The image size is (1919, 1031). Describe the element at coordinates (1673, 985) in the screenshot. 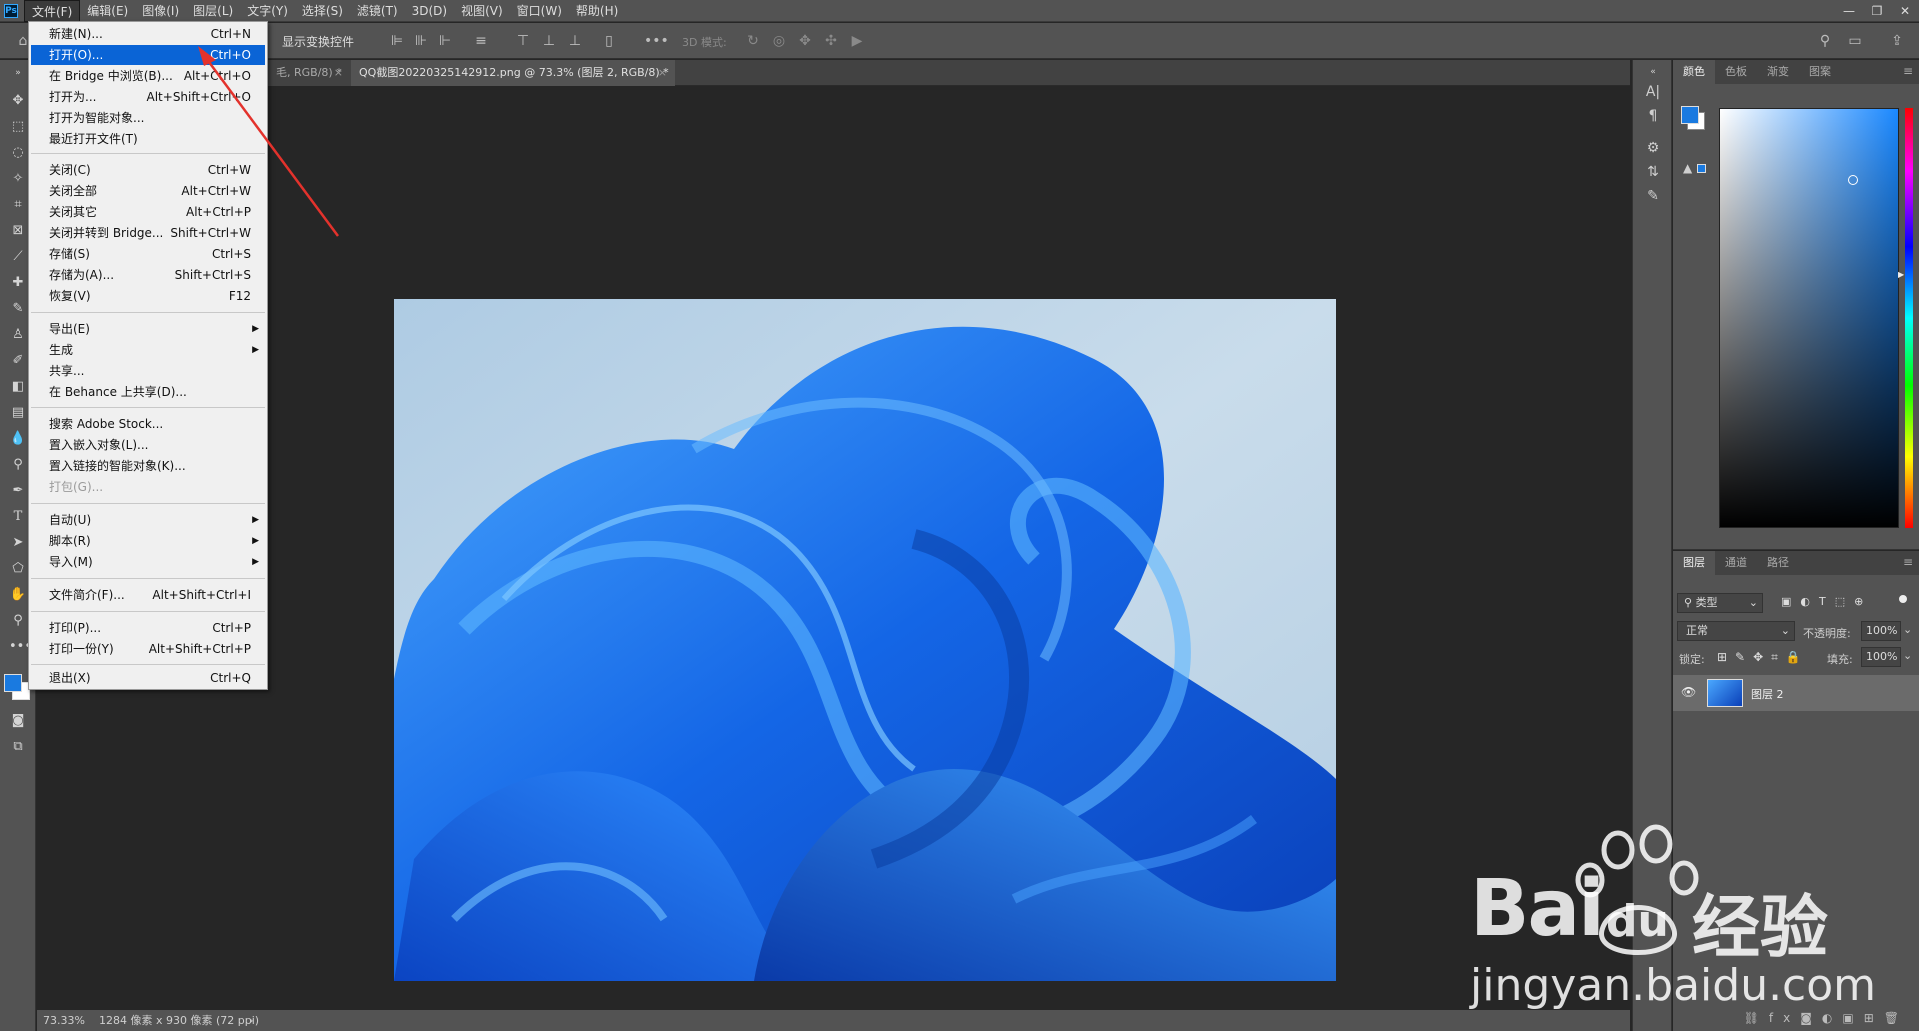

I see `watermark-url: jingyan.baidu.com` at that location.